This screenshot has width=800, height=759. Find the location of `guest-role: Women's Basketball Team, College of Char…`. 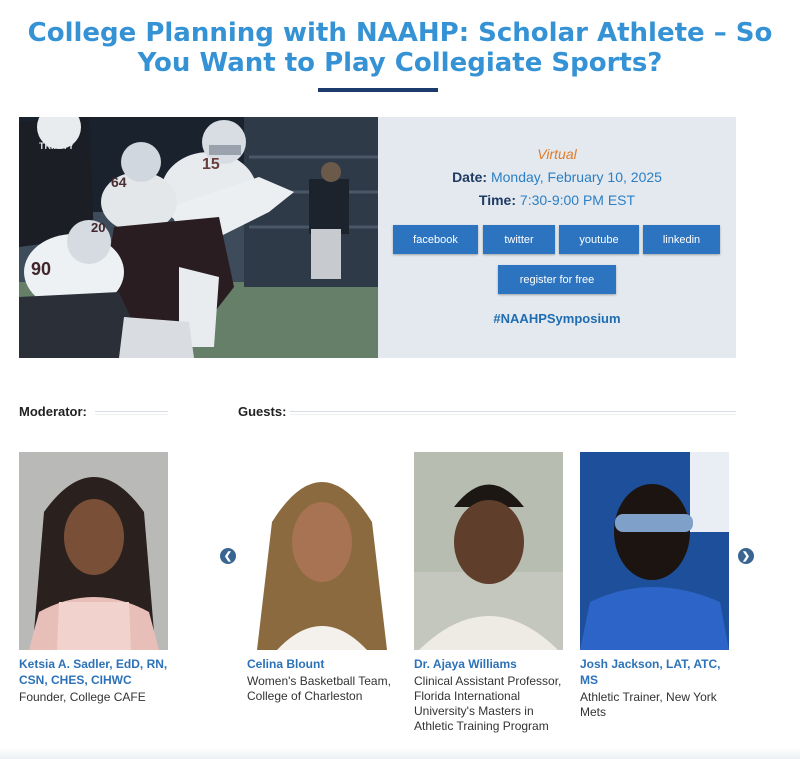

guest-role: Women's Basketball Team, College of Char… is located at coordinates (319, 688).